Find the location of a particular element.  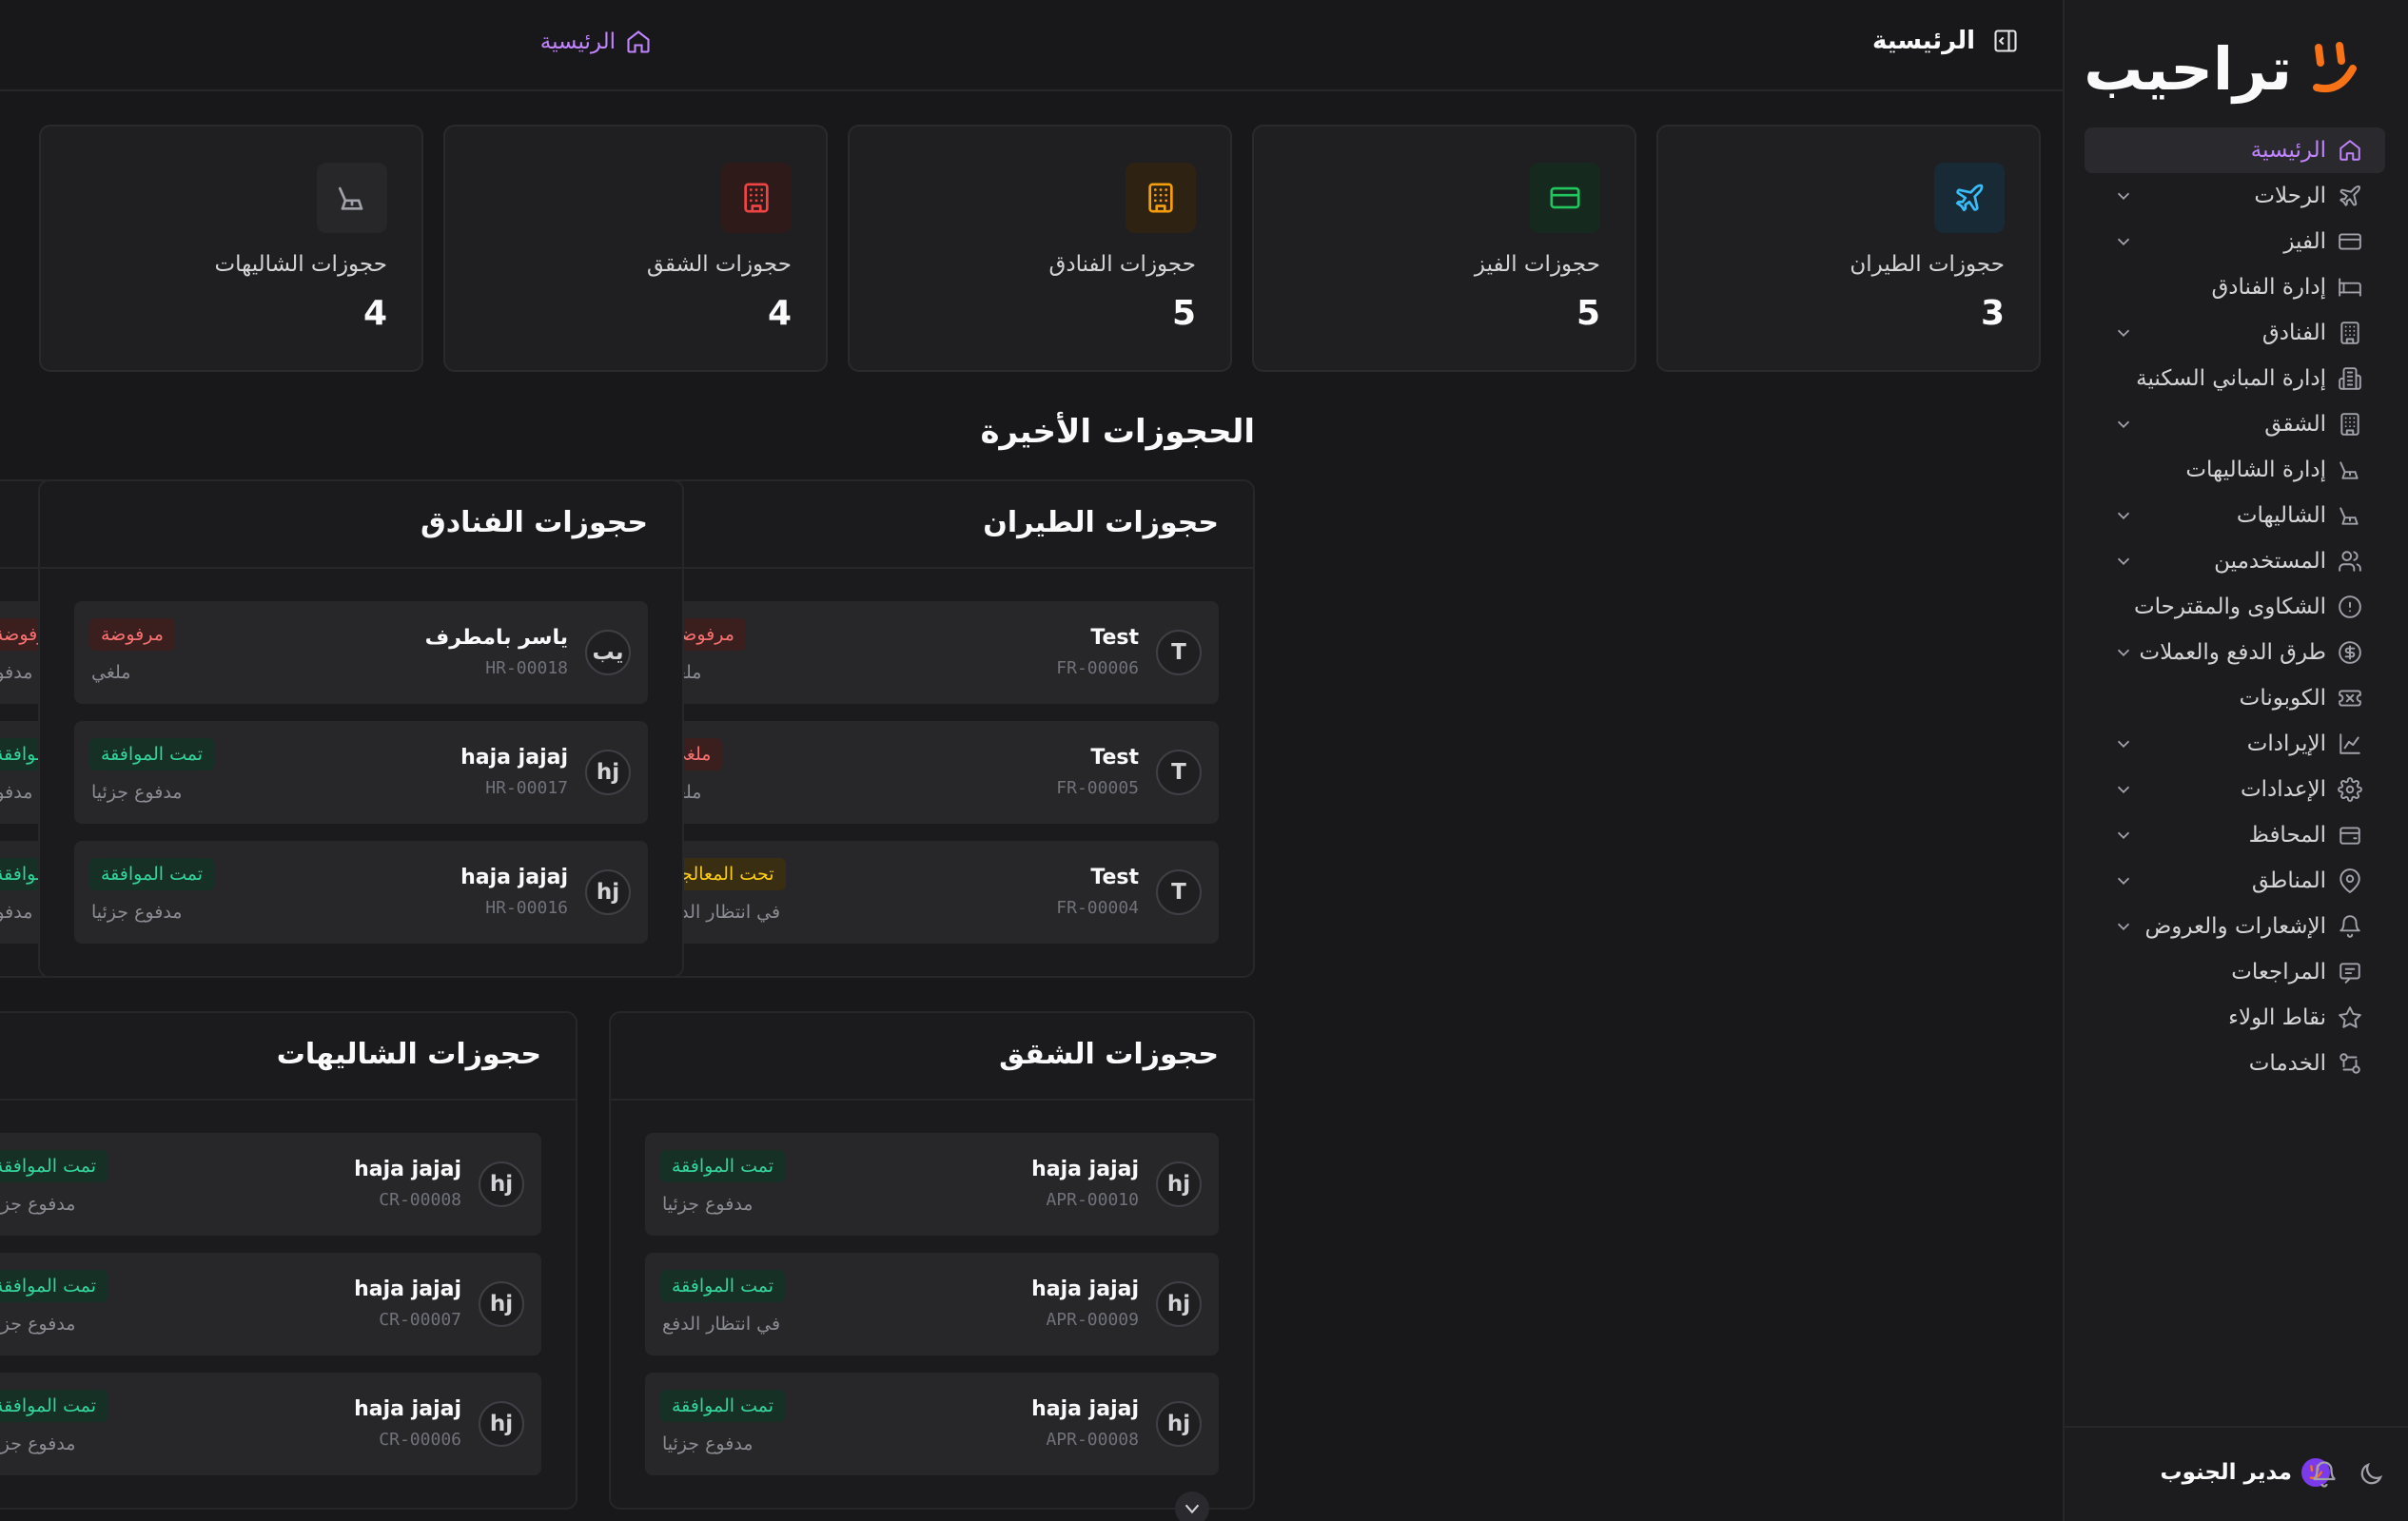

sidebar-item-label: إدارة الفنادق is located at coordinates (2268, 287).